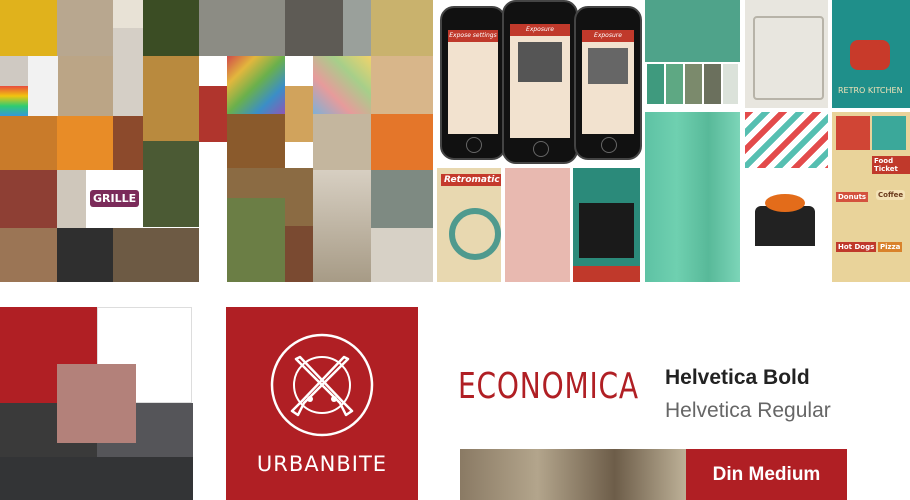 Image resolution: width=910 pixels, height=500 pixels. I want to click on swatch-rose, so click(96, 403).